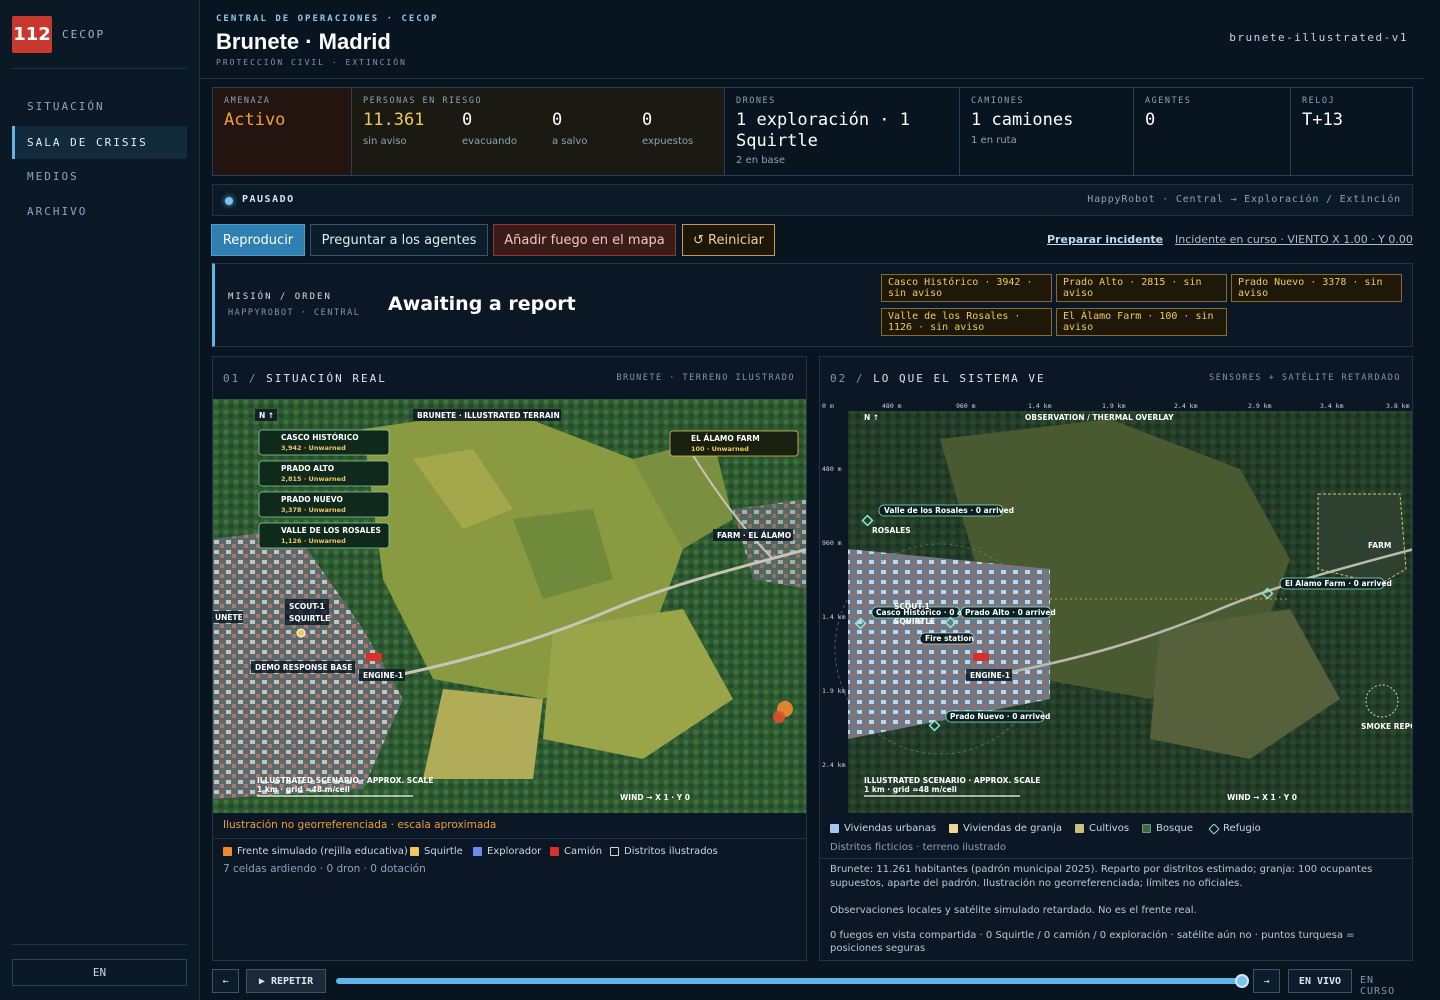  Describe the element at coordinates (1242, 981) in the screenshot. I see `timeline-handle` at that location.